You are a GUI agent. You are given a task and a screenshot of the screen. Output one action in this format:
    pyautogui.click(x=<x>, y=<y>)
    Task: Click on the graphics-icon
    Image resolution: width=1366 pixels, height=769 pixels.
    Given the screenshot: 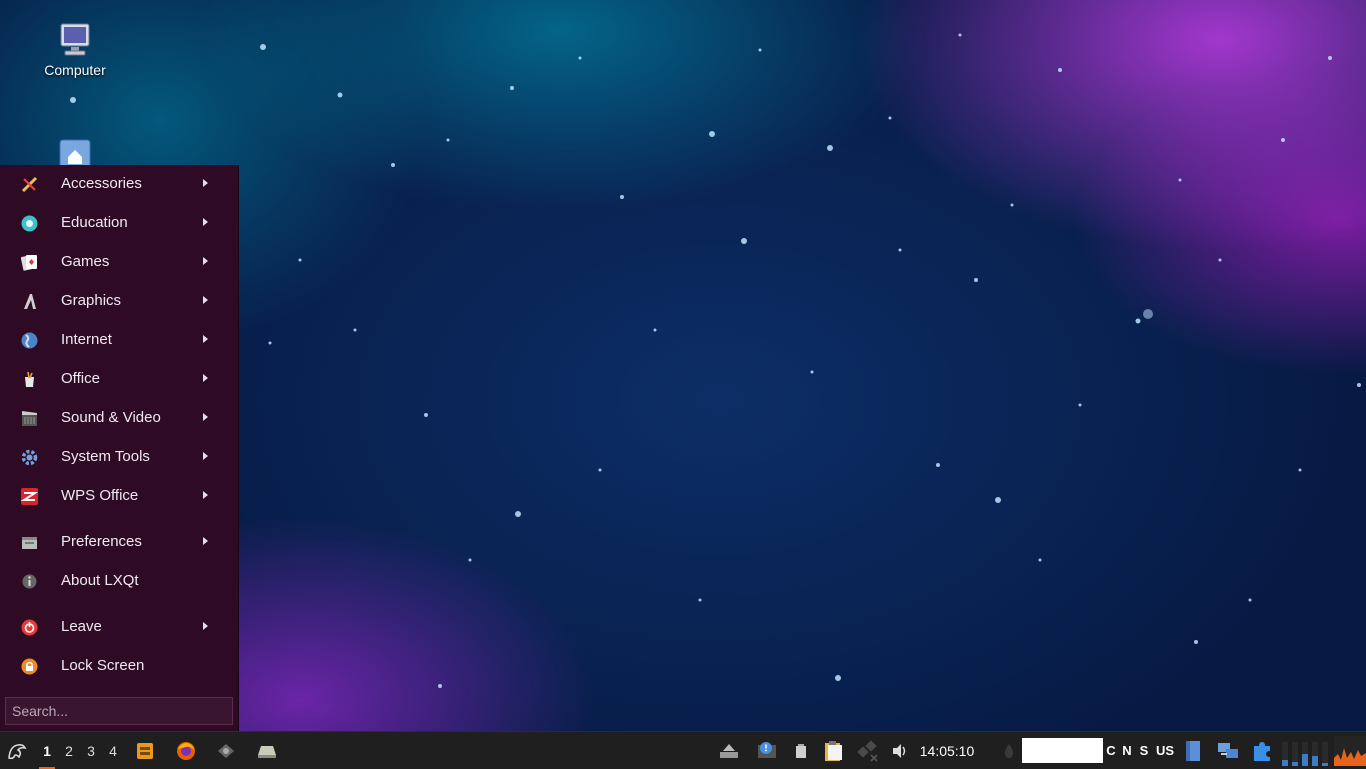 What is the action you would take?
    pyautogui.click(x=30, y=301)
    